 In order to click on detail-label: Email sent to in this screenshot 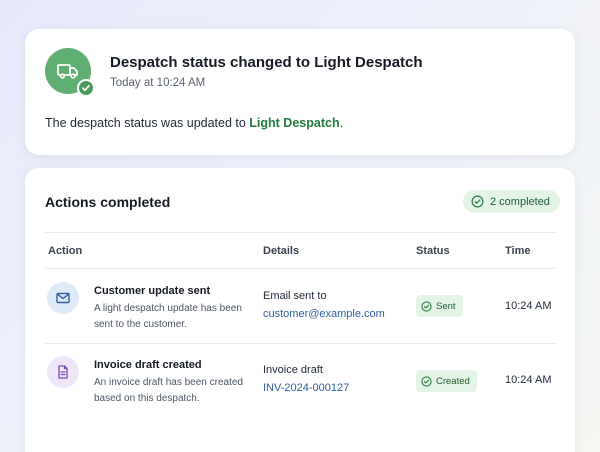, I will do `click(295, 296)`.